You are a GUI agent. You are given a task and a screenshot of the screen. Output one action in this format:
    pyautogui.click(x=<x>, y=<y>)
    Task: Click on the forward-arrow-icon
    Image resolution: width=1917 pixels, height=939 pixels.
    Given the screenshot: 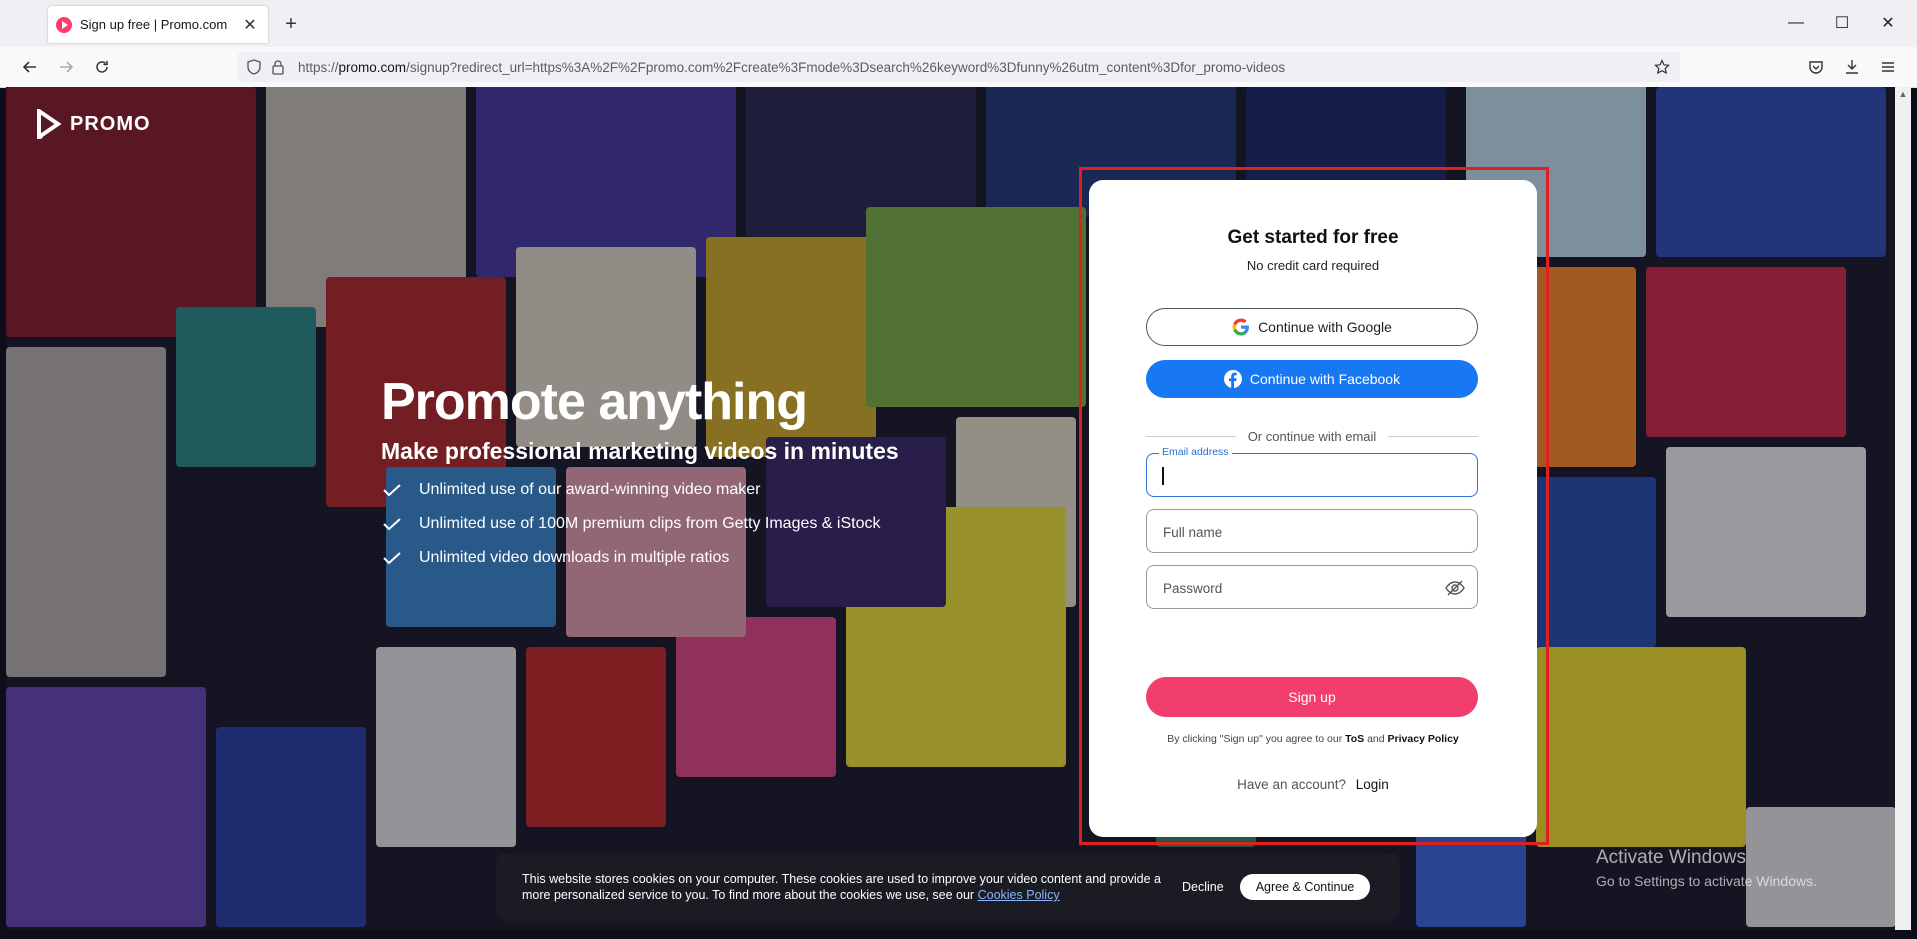 What is the action you would take?
    pyautogui.click(x=67, y=67)
    